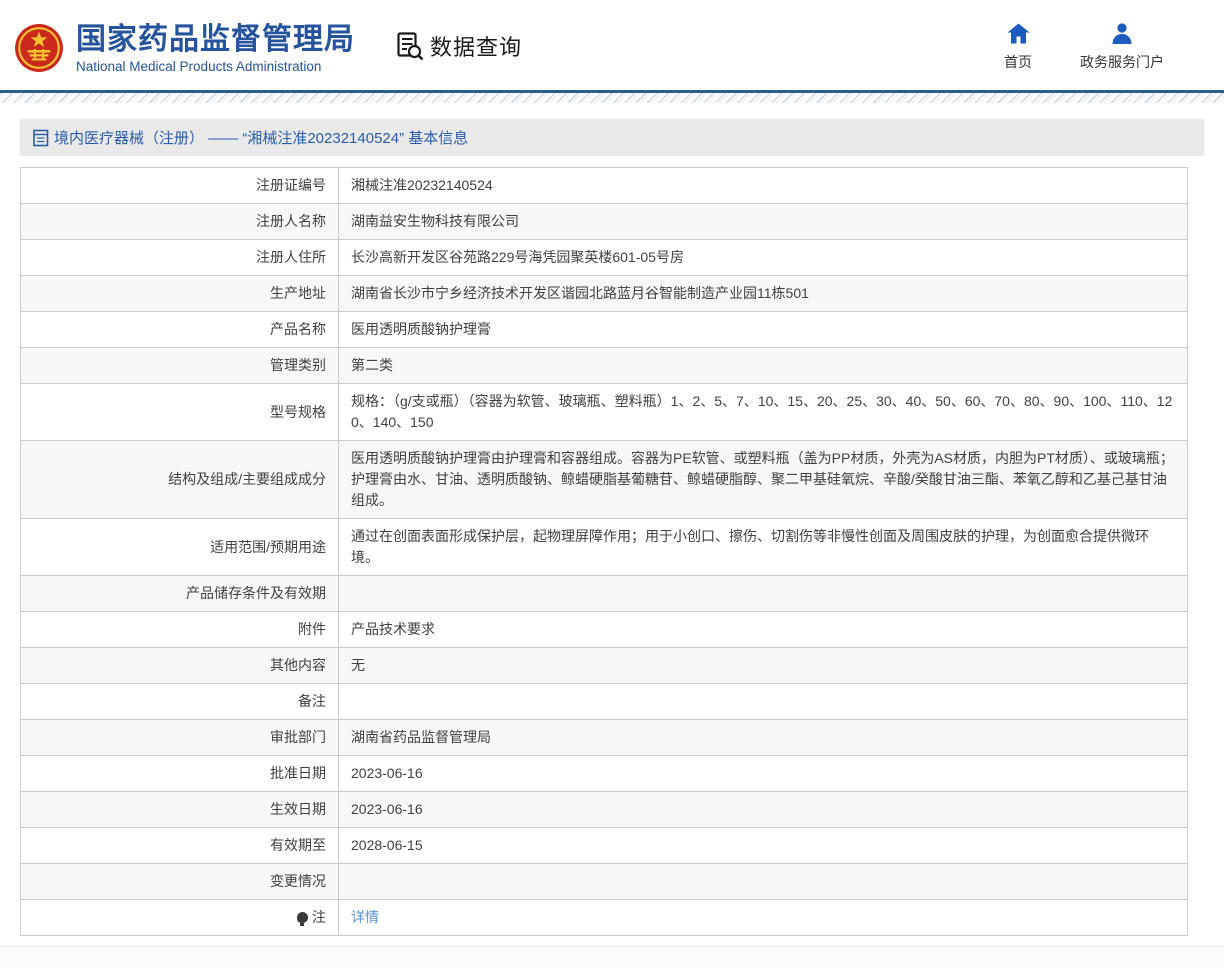  What do you see at coordinates (199, 66) in the screenshot?
I see `site-title-en: National Medical Products Administration` at bounding box center [199, 66].